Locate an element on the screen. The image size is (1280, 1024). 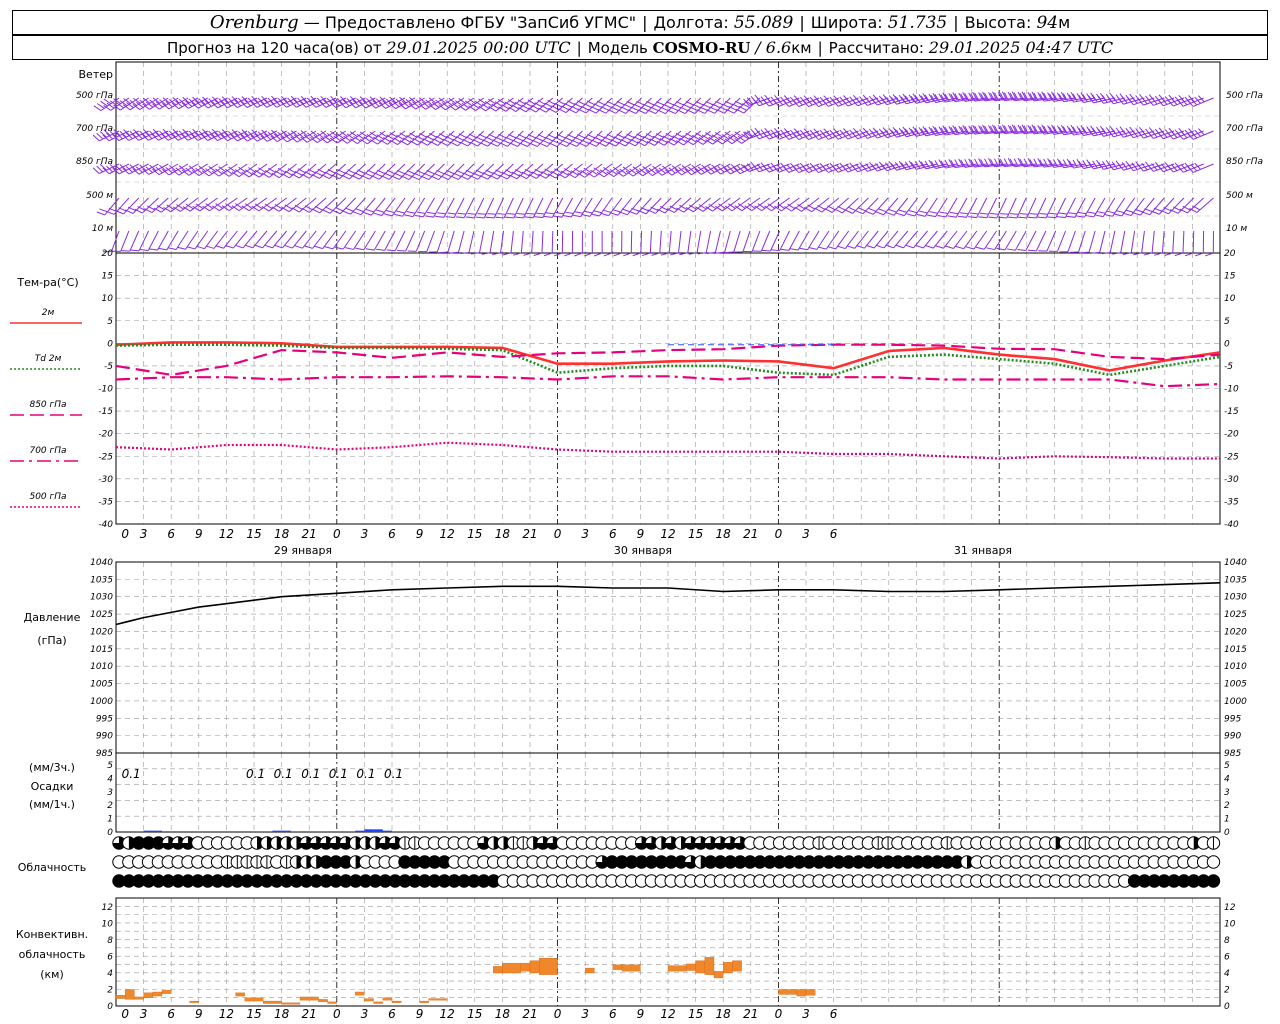
x-tick-label-bottom: 21 is located at coordinates (529, 1014).